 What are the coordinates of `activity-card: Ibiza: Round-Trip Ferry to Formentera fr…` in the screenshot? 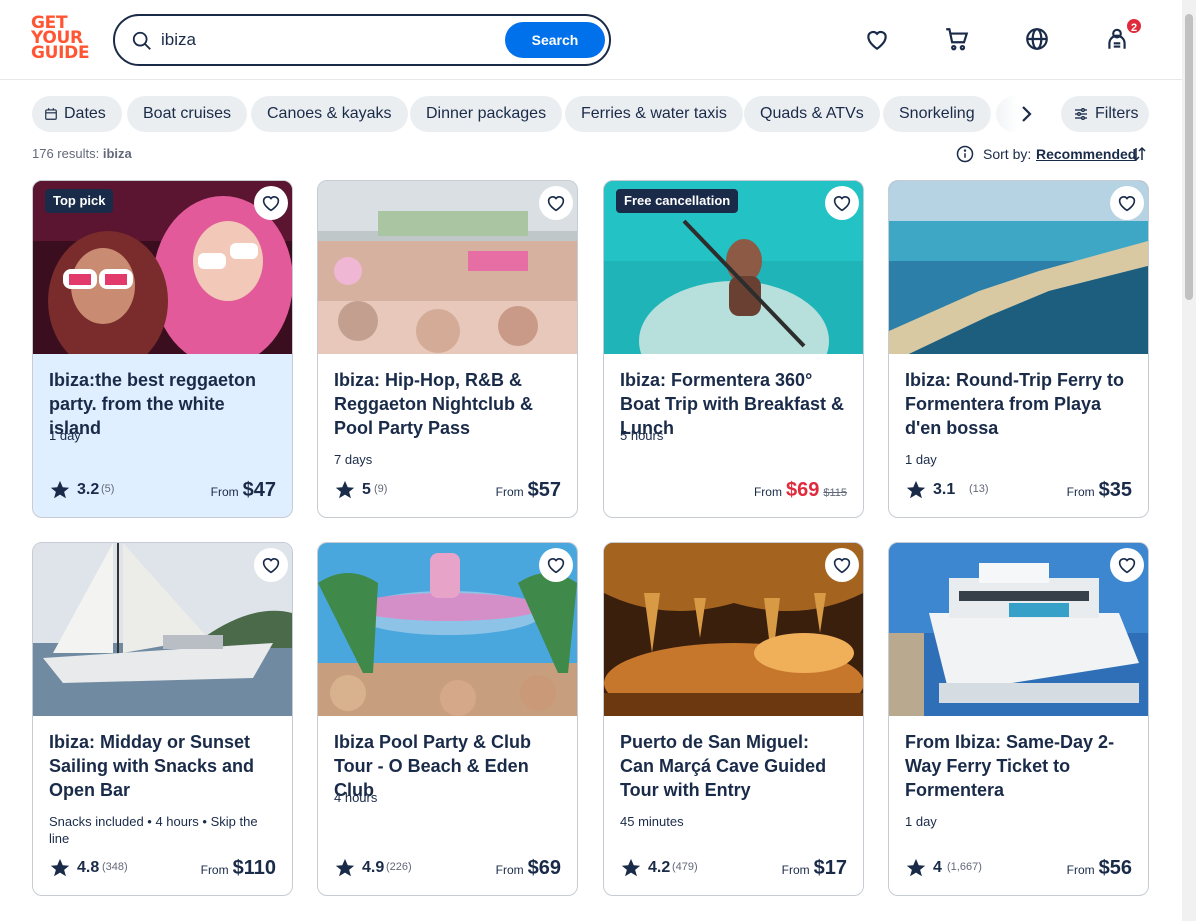 It's located at (1018, 349).